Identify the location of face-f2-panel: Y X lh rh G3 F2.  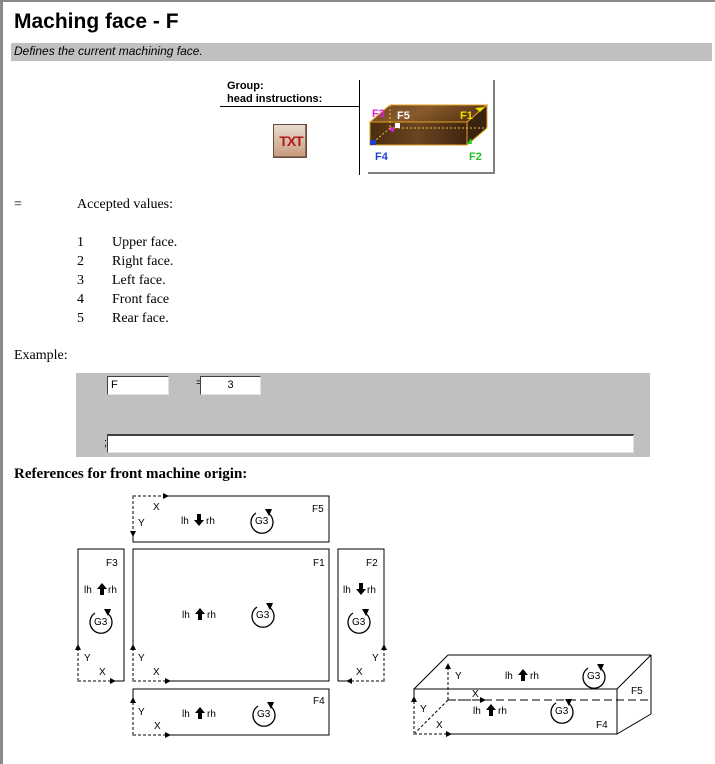
(362, 616).